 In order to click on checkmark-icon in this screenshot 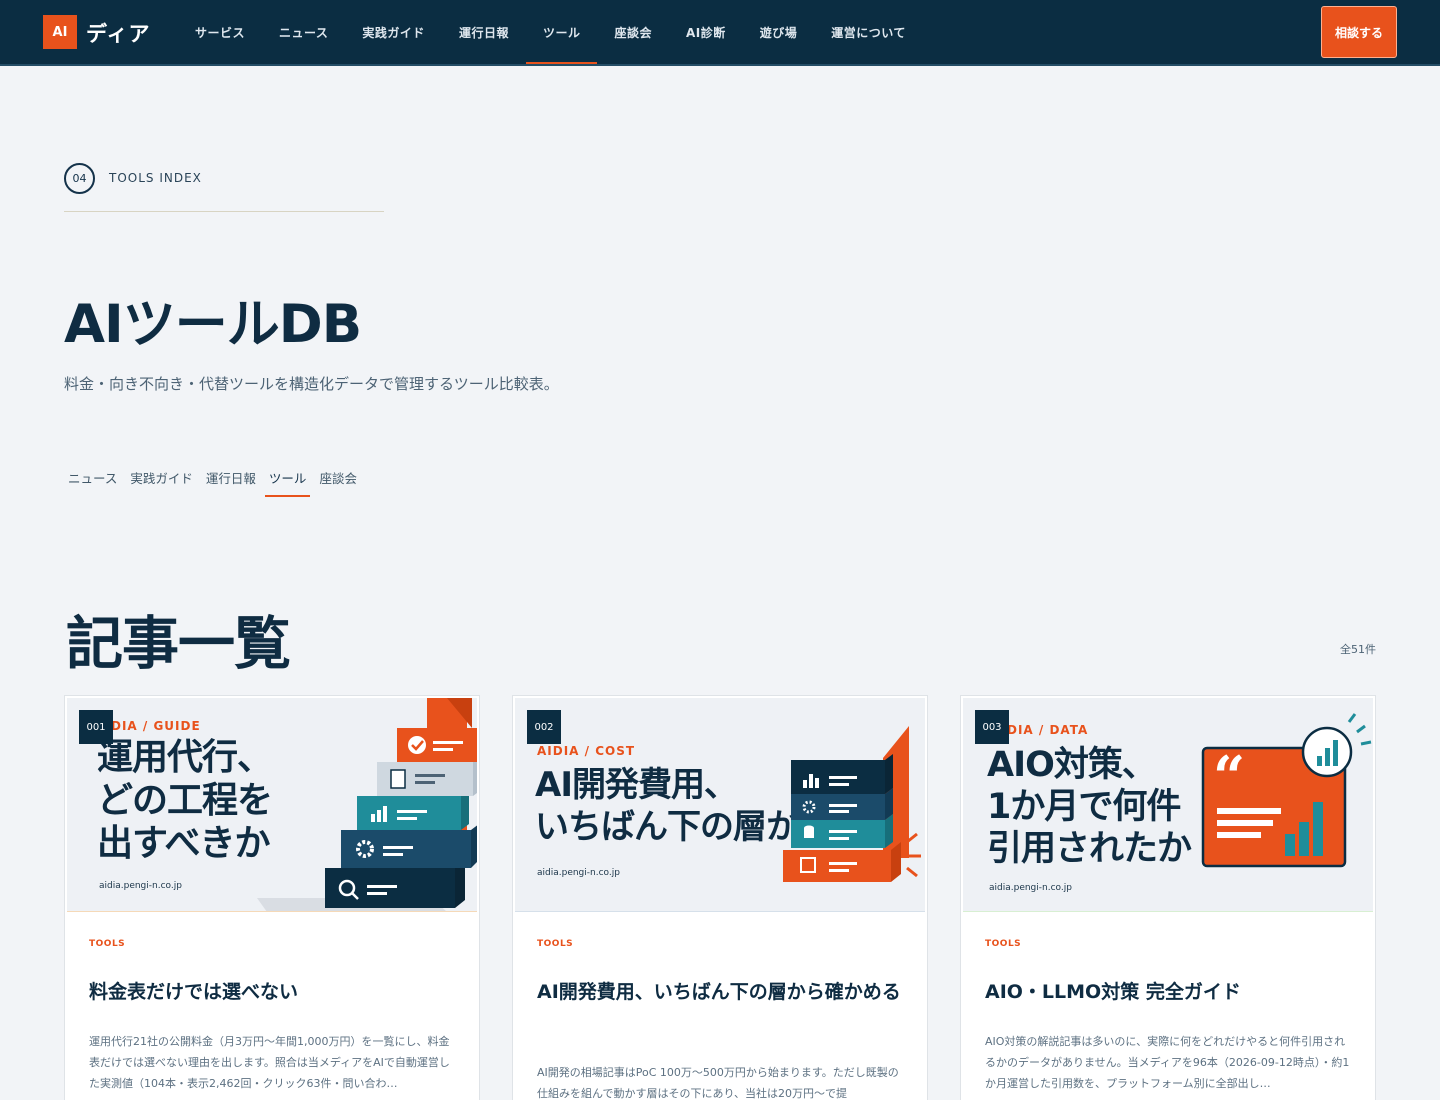, I will do `click(417, 745)`.